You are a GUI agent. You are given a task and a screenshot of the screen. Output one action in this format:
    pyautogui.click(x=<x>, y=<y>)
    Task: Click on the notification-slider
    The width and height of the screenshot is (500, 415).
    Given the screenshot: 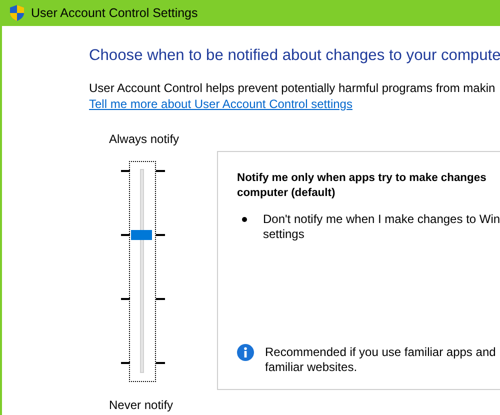 What is the action you would take?
    pyautogui.click(x=142, y=271)
    